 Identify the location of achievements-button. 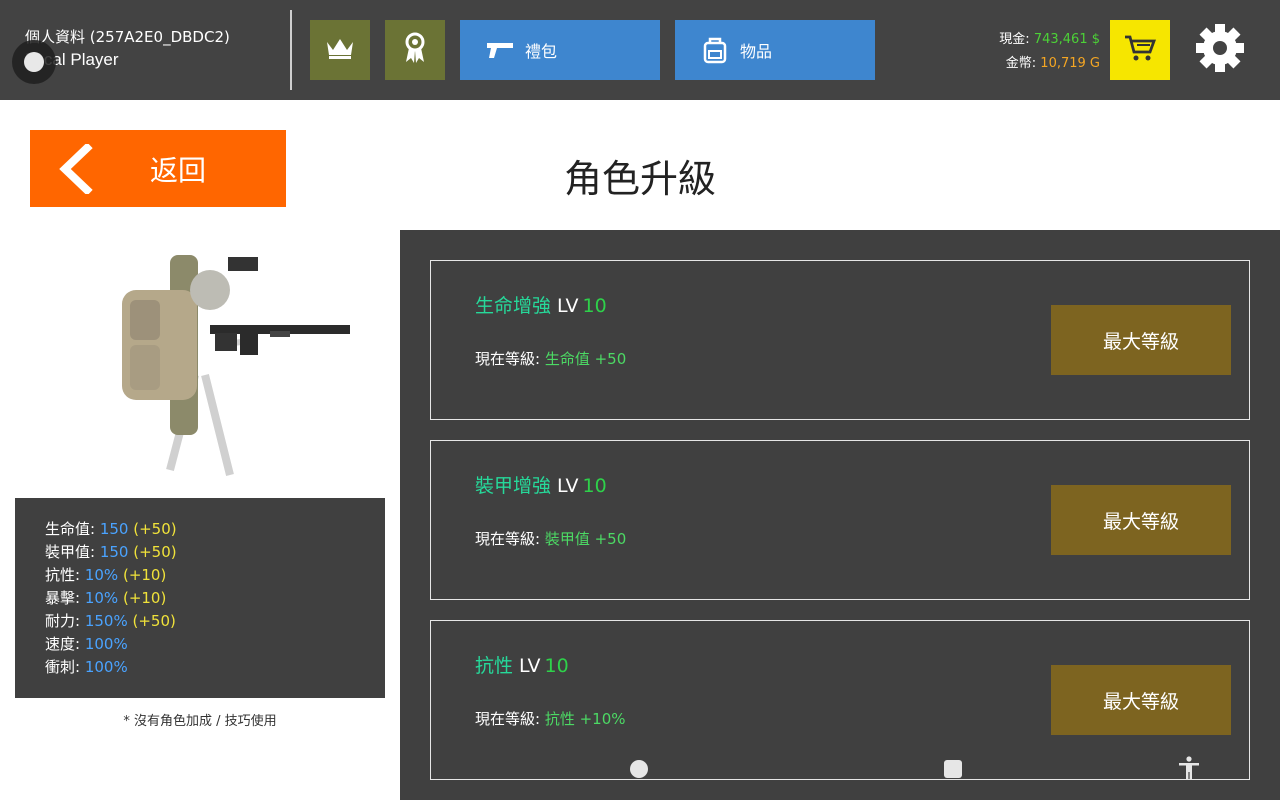
(415, 50).